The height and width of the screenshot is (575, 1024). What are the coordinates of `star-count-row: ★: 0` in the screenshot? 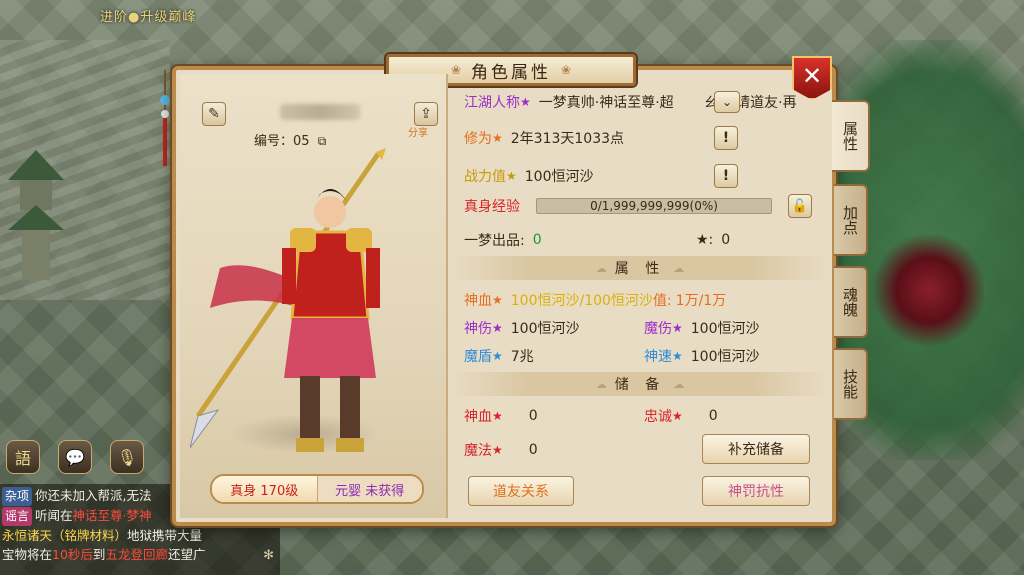 It's located at (713, 240).